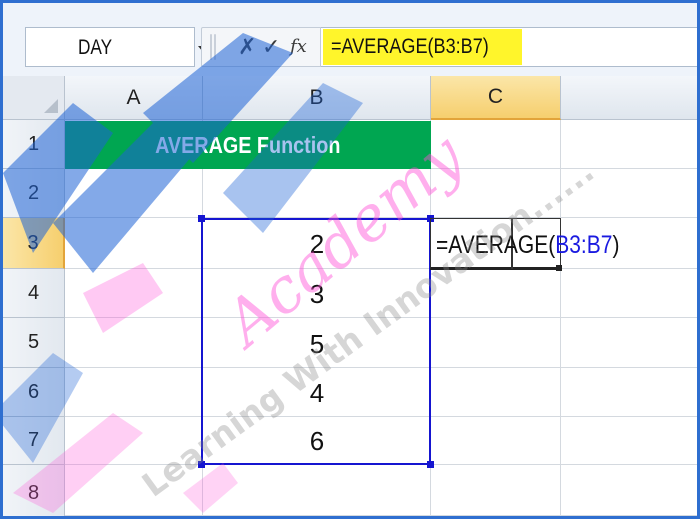 The height and width of the screenshot is (519, 700). What do you see at coordinates (584, 245) in the screenshot?
I see `formula-range-ref: B3:B7` at bounding box center [584, 245].